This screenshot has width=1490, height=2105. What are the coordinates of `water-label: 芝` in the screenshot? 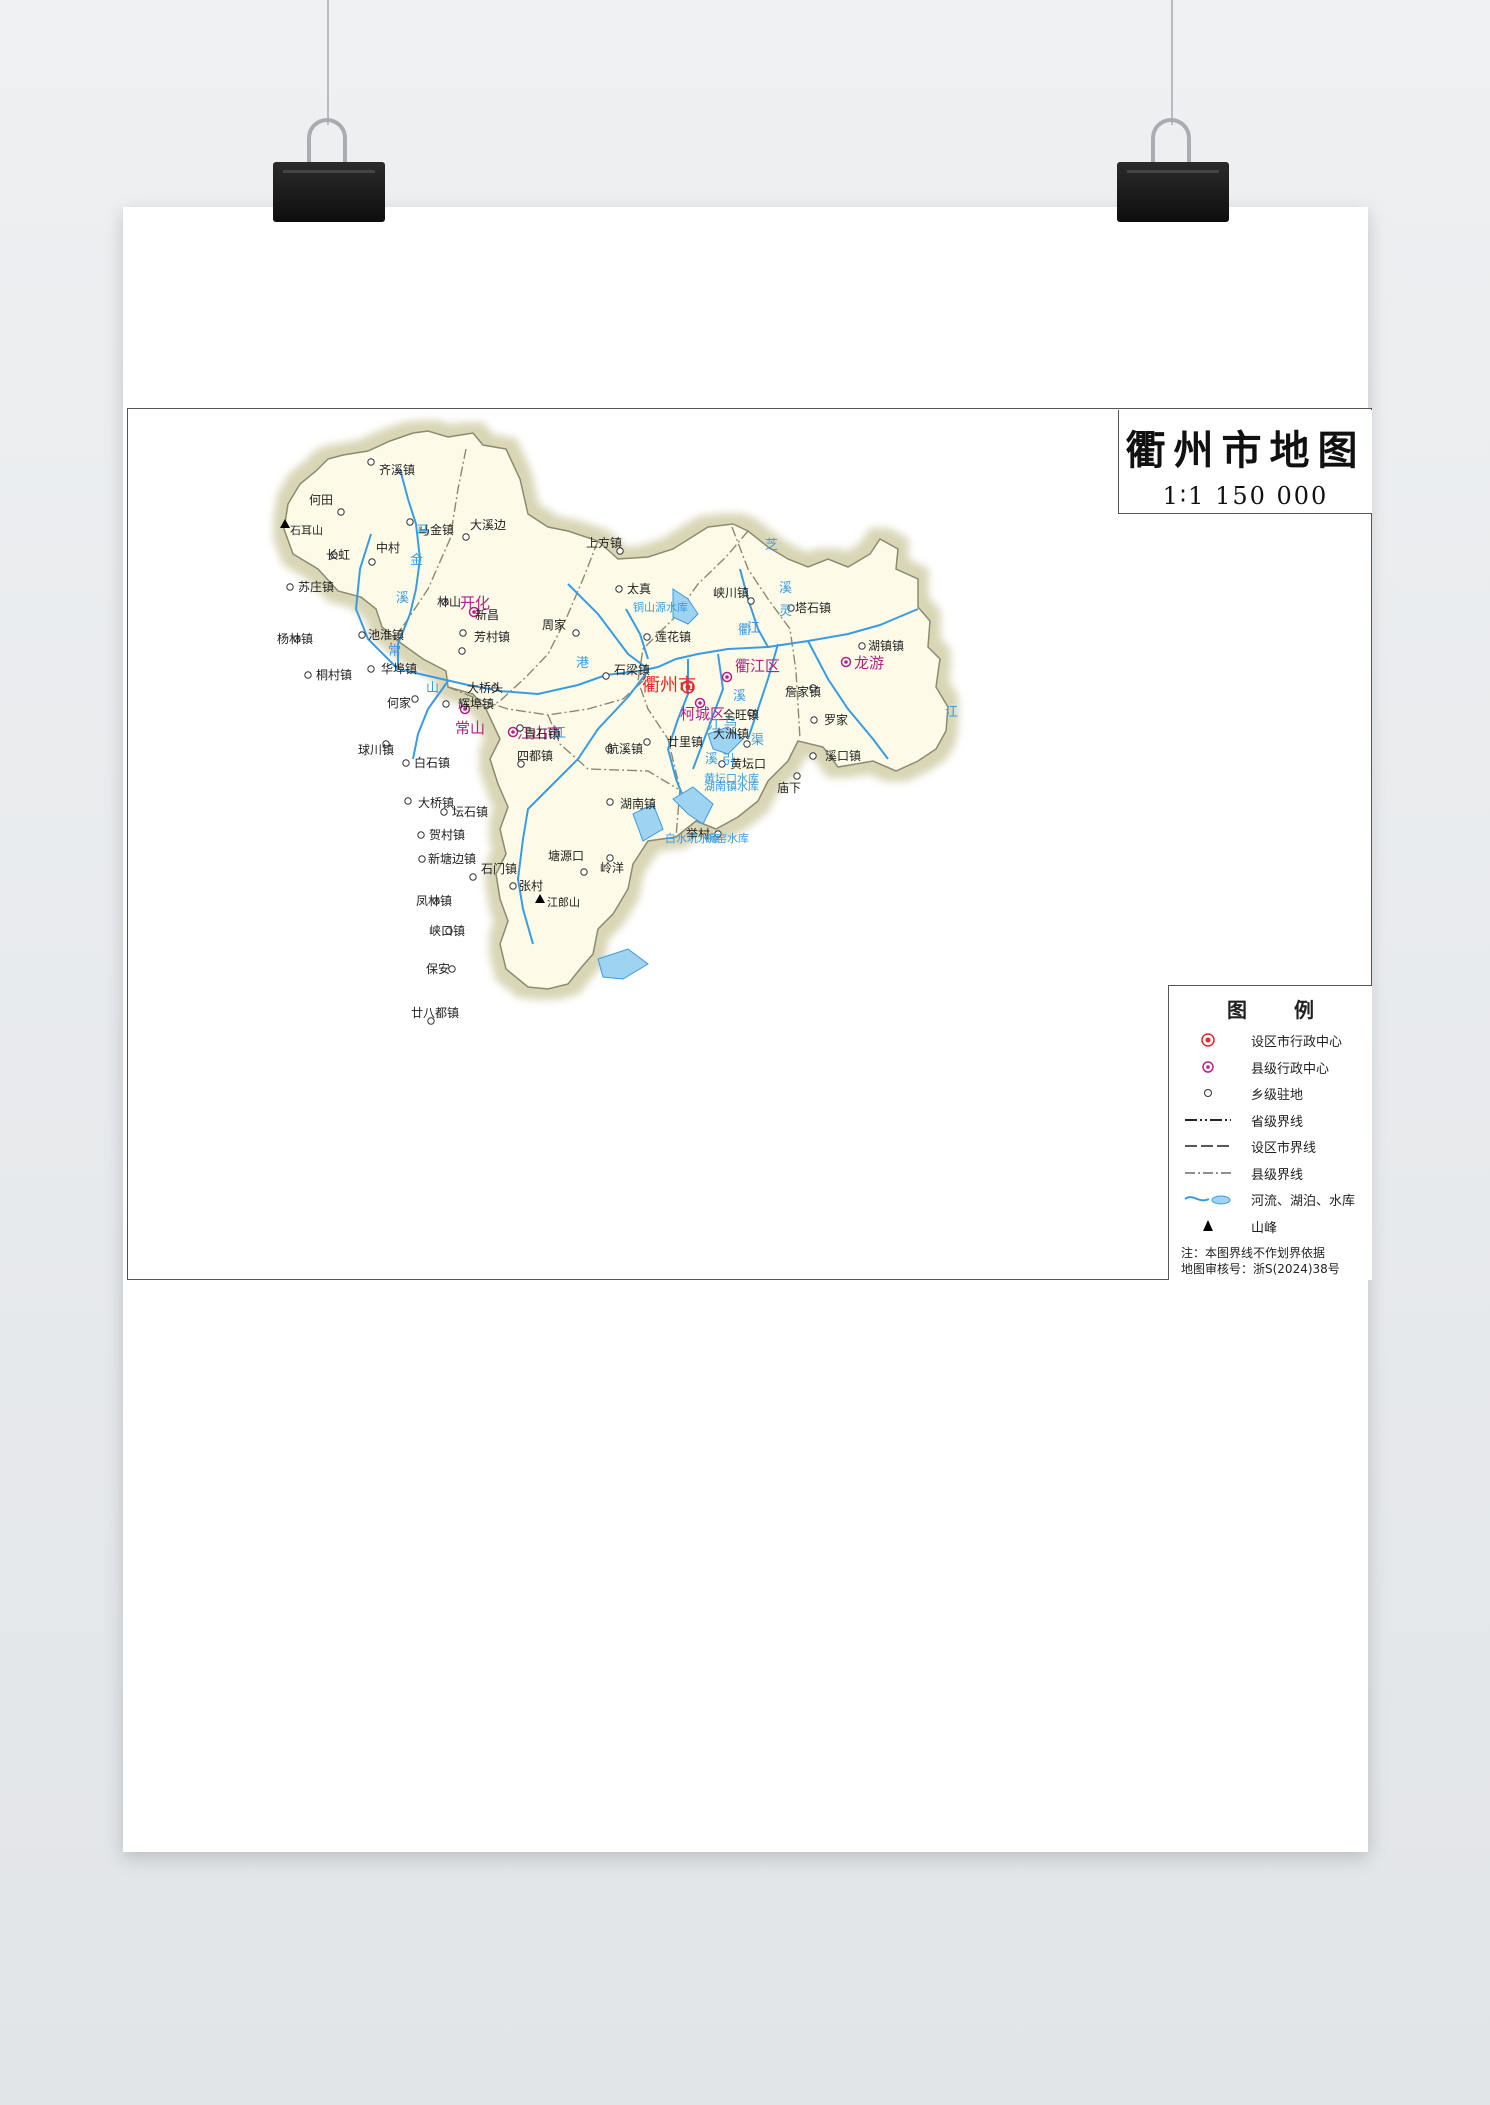 It's located at (771, 545).